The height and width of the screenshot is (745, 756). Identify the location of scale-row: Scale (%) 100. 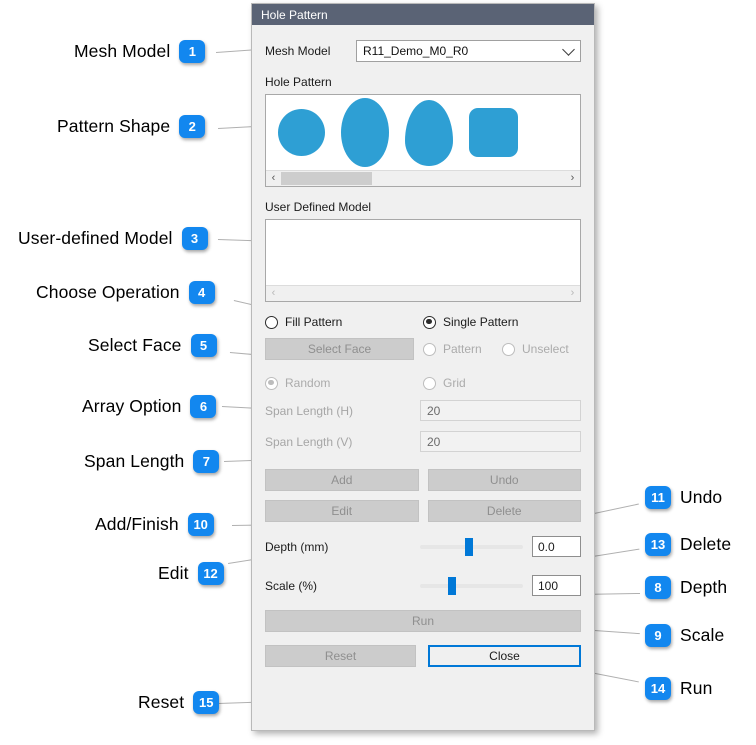
(423, 585).